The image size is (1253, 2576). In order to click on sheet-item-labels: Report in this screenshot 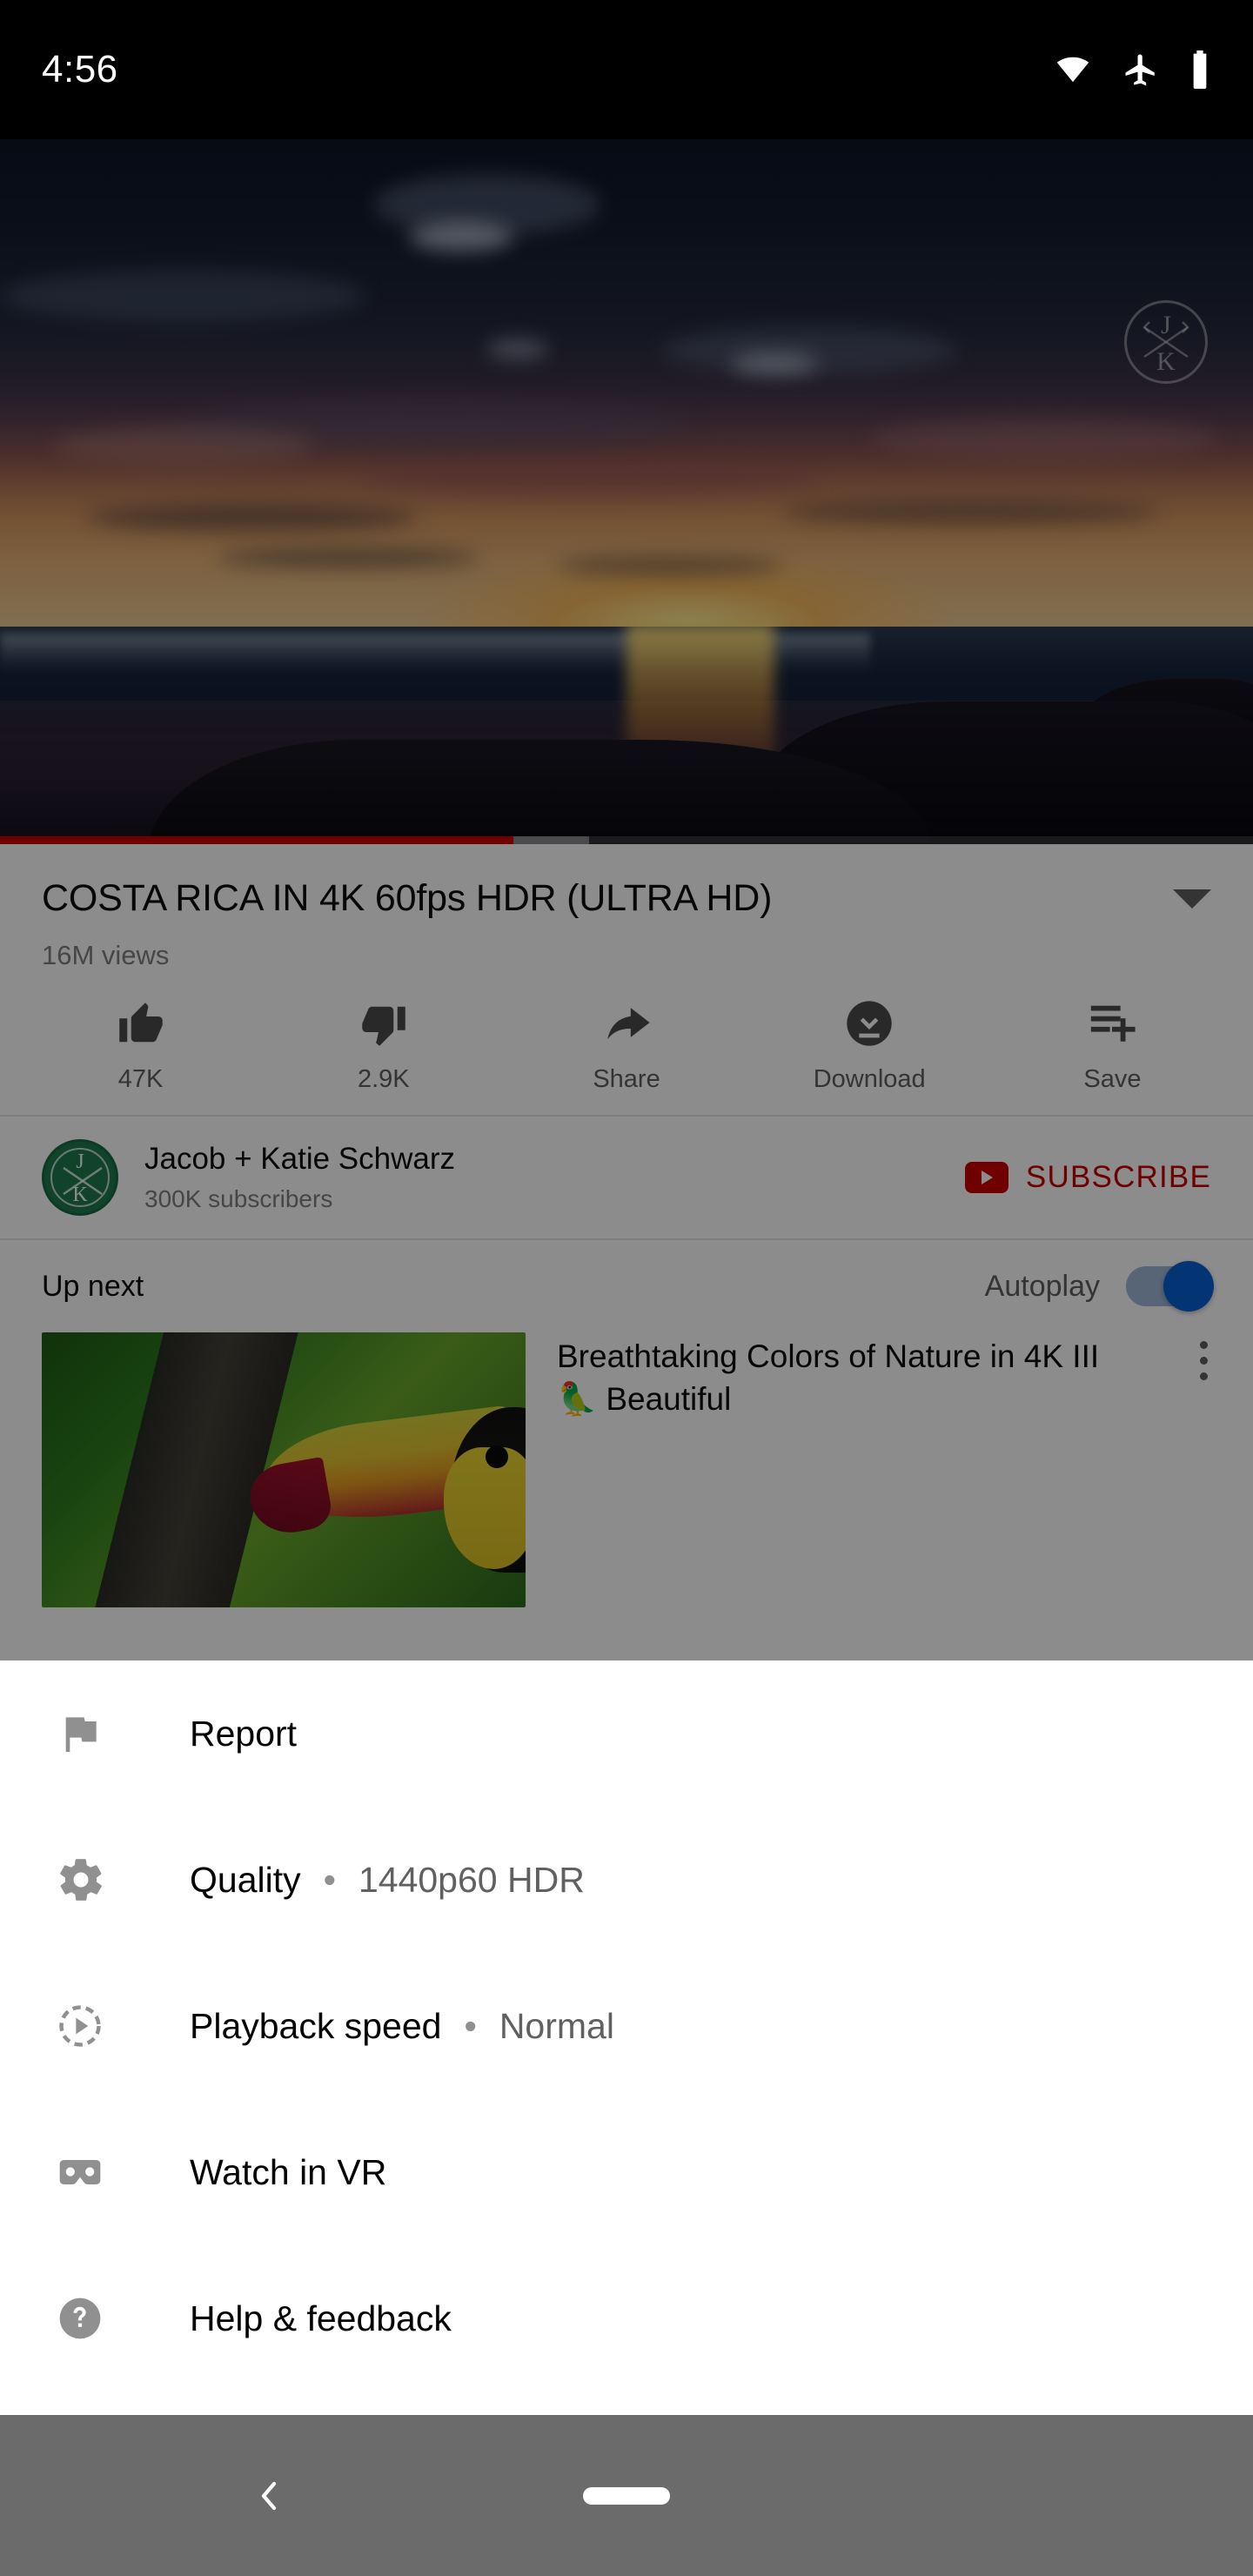, I will do `click(244, 1734)`.